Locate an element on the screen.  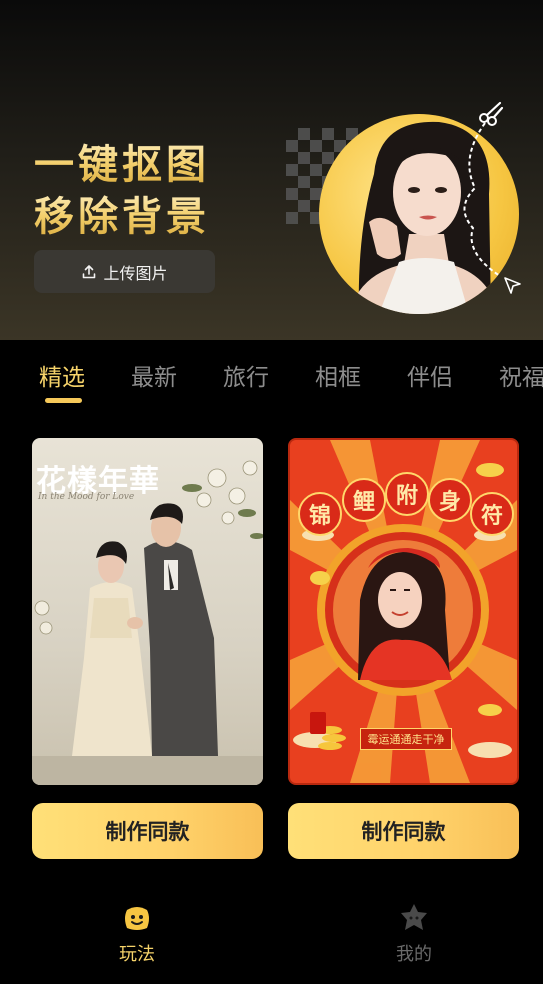
koi-char-badge: 身 is located at coordinates (450, 500).